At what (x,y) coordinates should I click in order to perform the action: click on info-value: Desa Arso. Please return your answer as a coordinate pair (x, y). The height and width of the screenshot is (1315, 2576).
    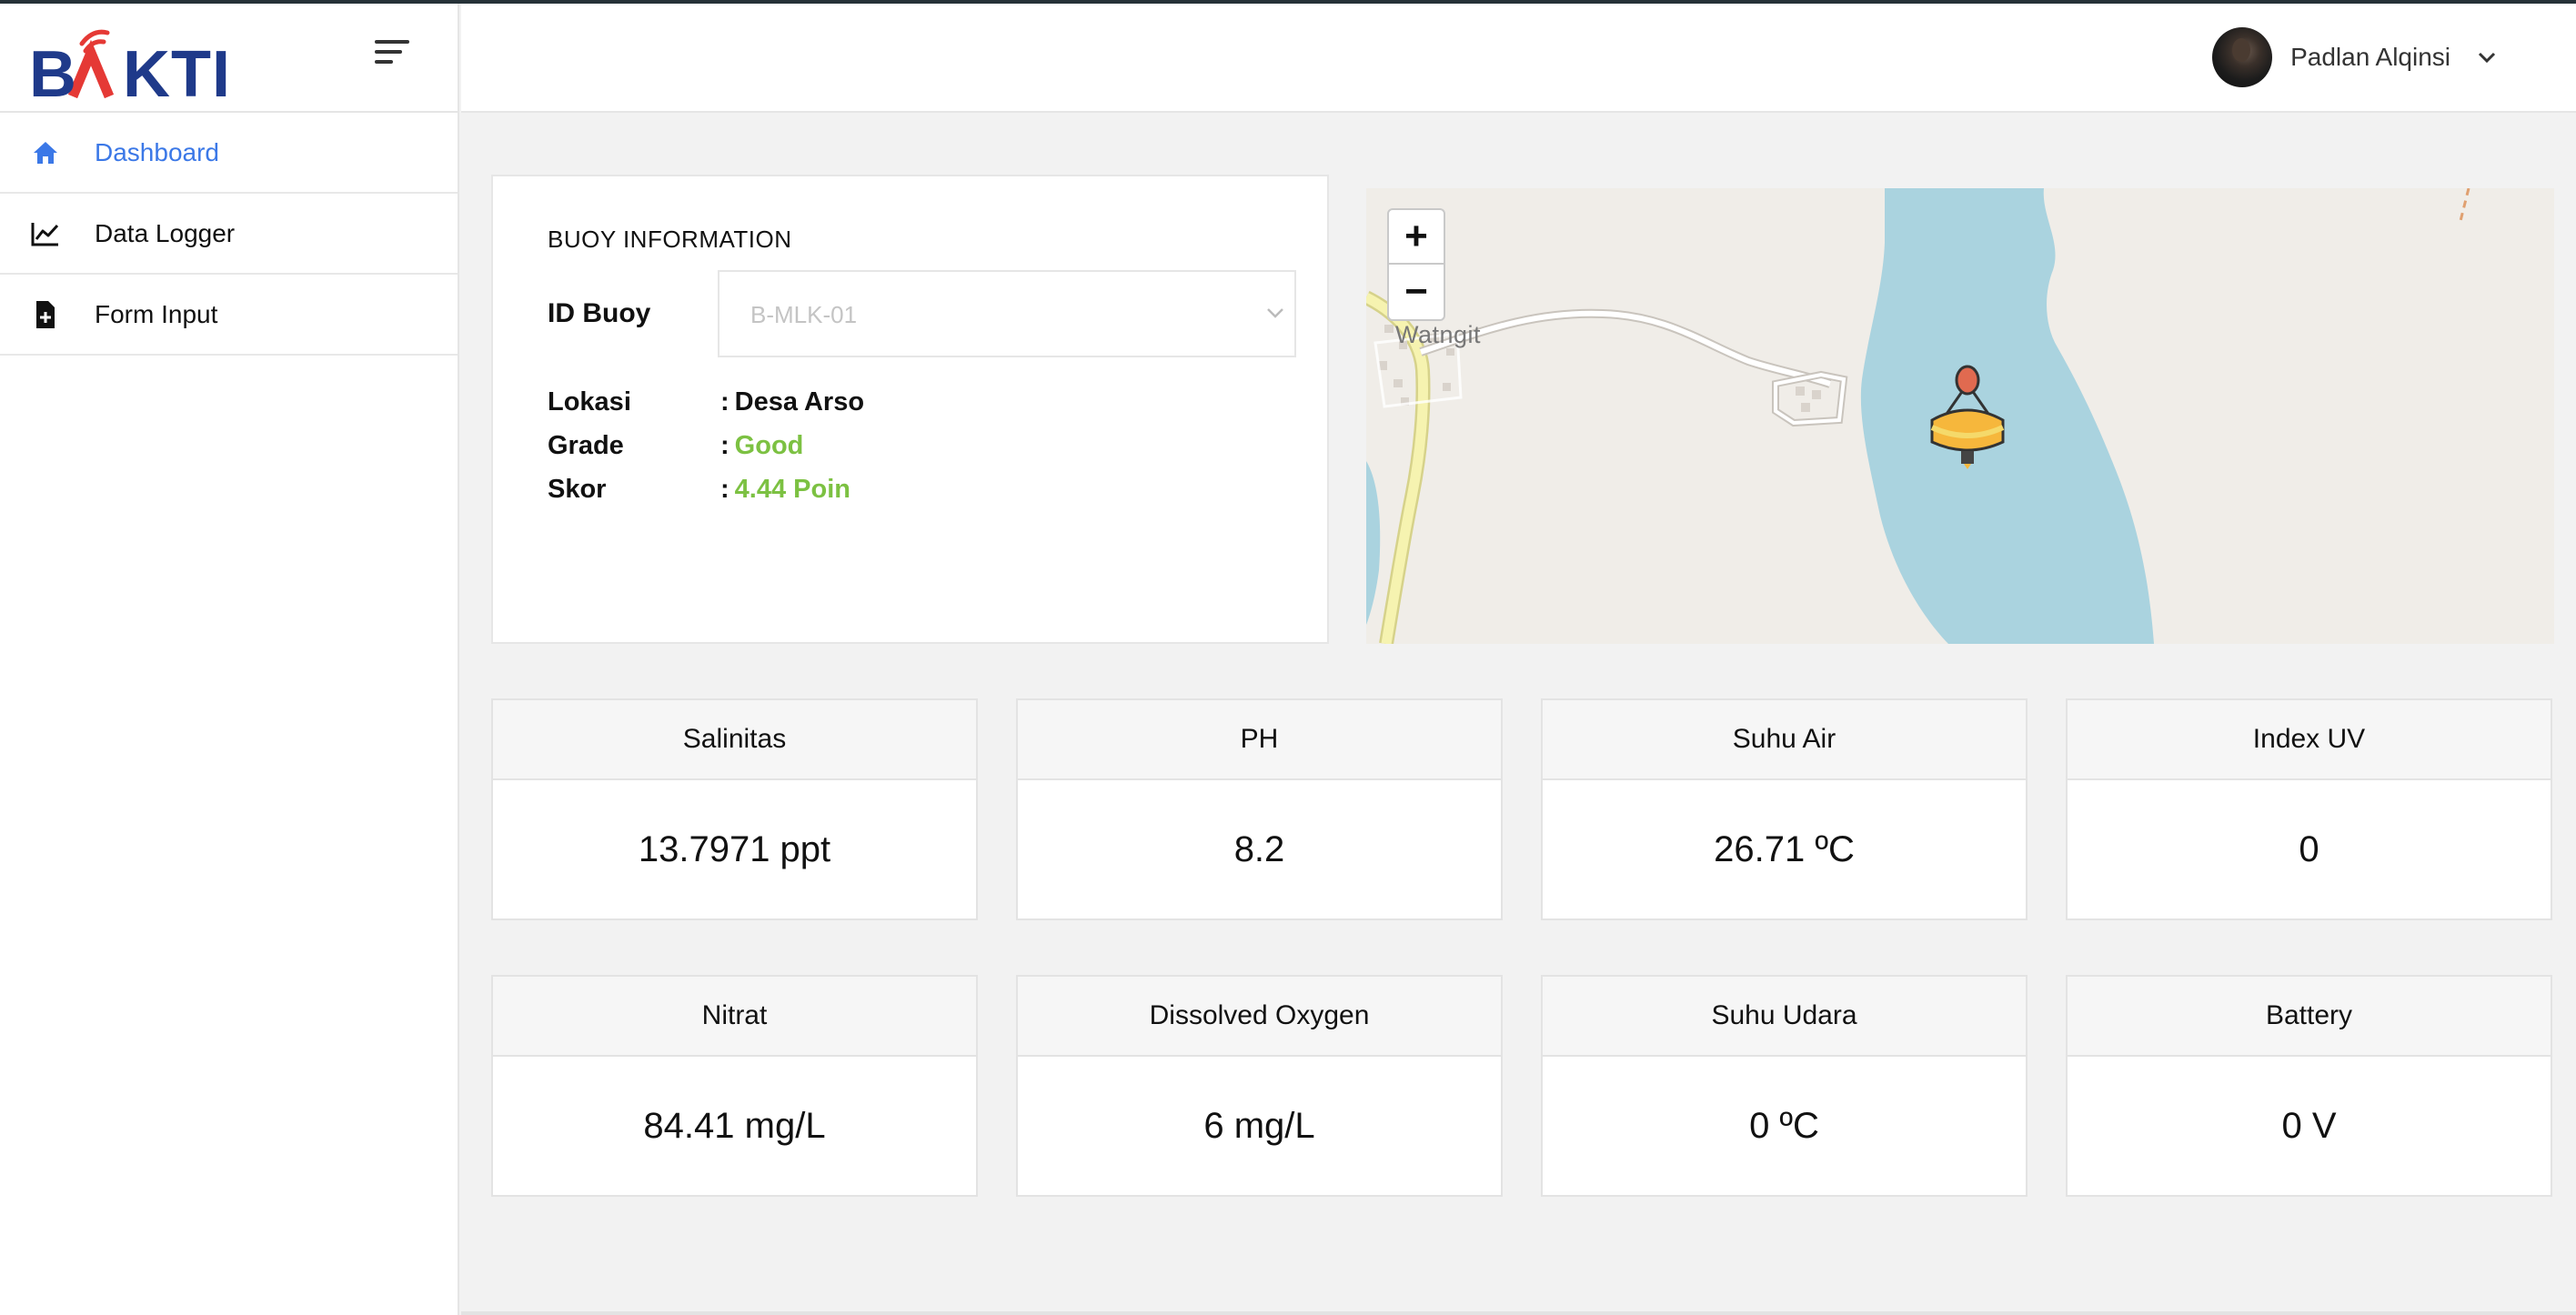
    Looking at the image, I should click on (799, 402).